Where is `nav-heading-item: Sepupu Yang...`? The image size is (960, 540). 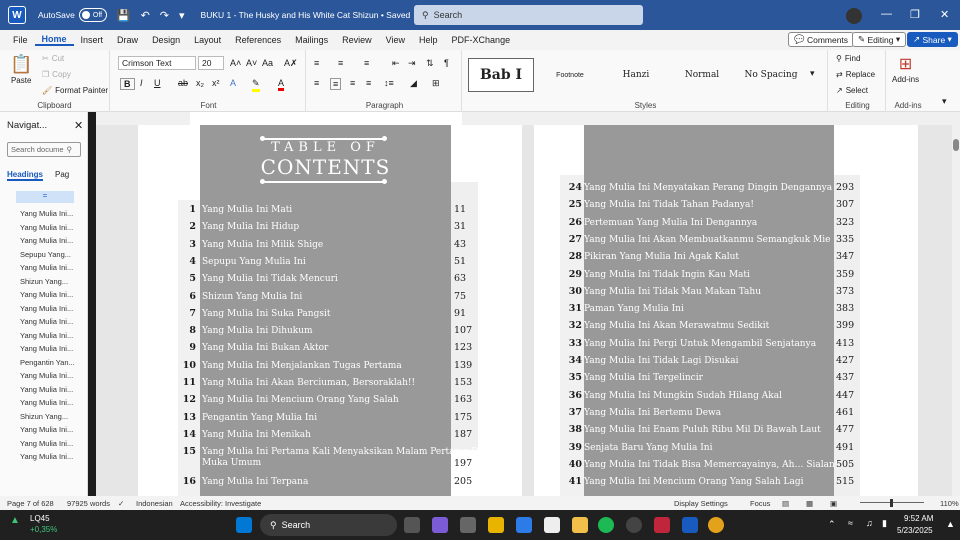
nav-heading-item: Sepupu Yang... is located at coordinates (45, 254).